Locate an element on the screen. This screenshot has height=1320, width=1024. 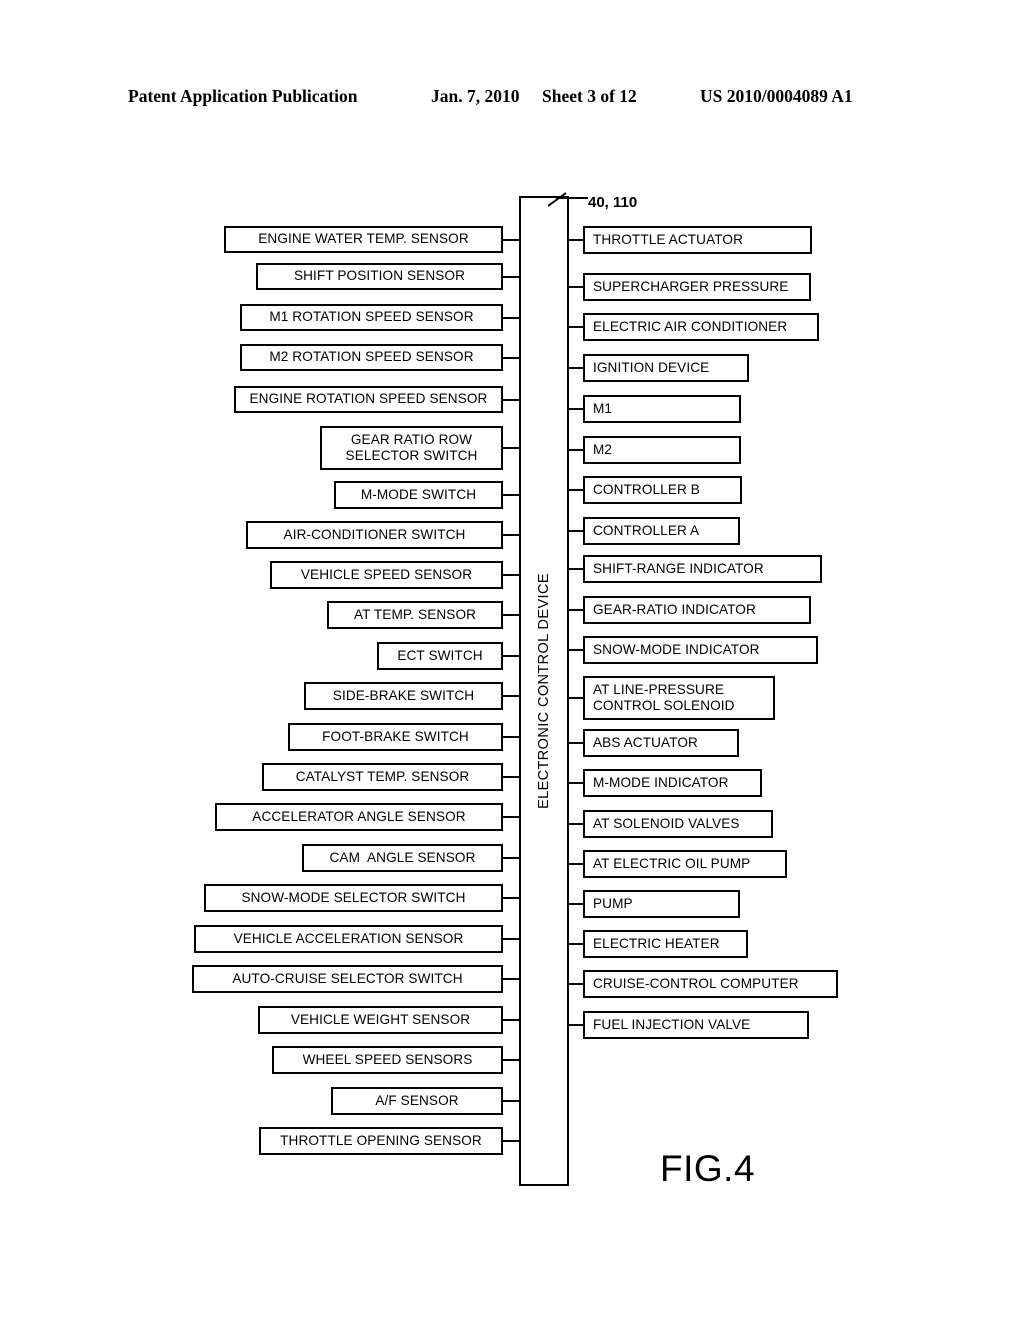
output-node-abs-actuator: ABS ACTUATOR is located at coordinates (661, 743).